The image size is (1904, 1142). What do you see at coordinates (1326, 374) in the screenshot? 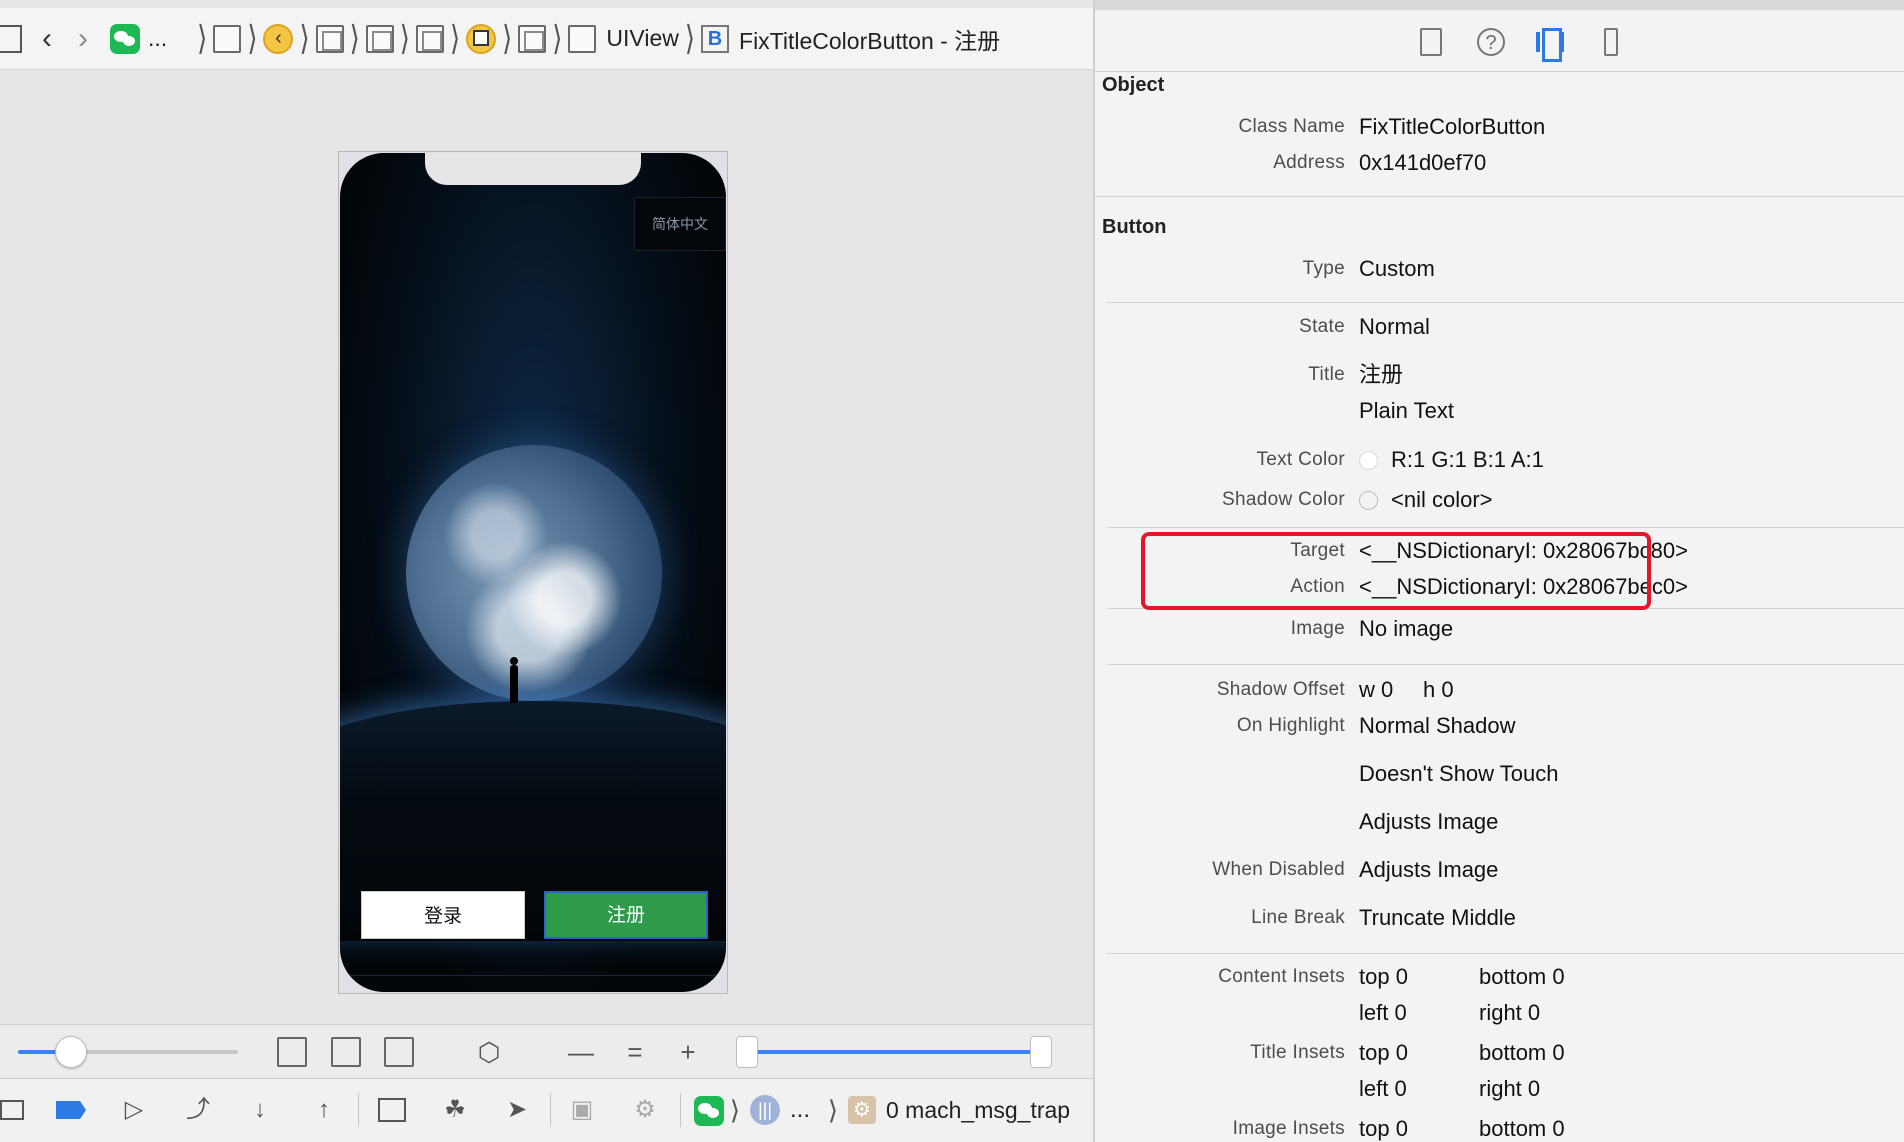
I see `label-title: Title` at bounding box center [1326, 374].